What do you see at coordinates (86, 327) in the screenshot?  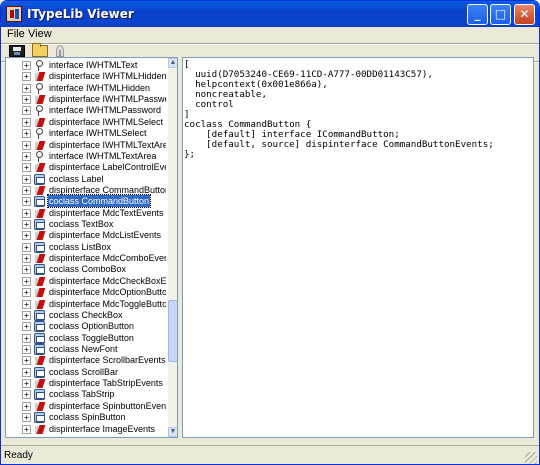 I see `tree-item: + coclass OptionButton` at bounding box center [86, 327].